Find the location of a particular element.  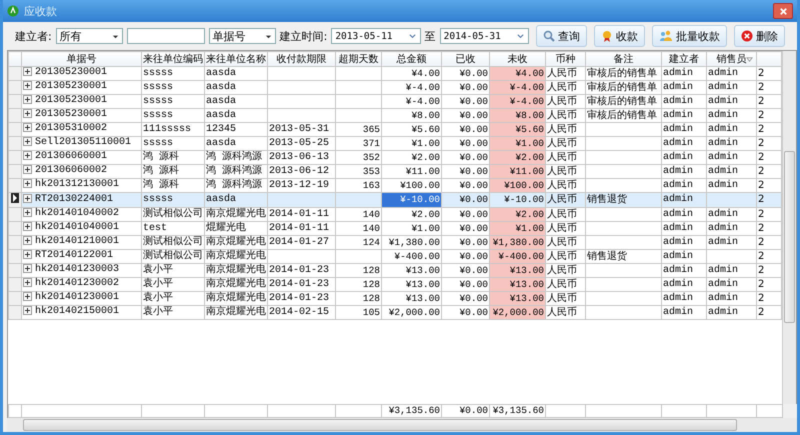

search-button: 查询 is located at coordinates (561, 36).